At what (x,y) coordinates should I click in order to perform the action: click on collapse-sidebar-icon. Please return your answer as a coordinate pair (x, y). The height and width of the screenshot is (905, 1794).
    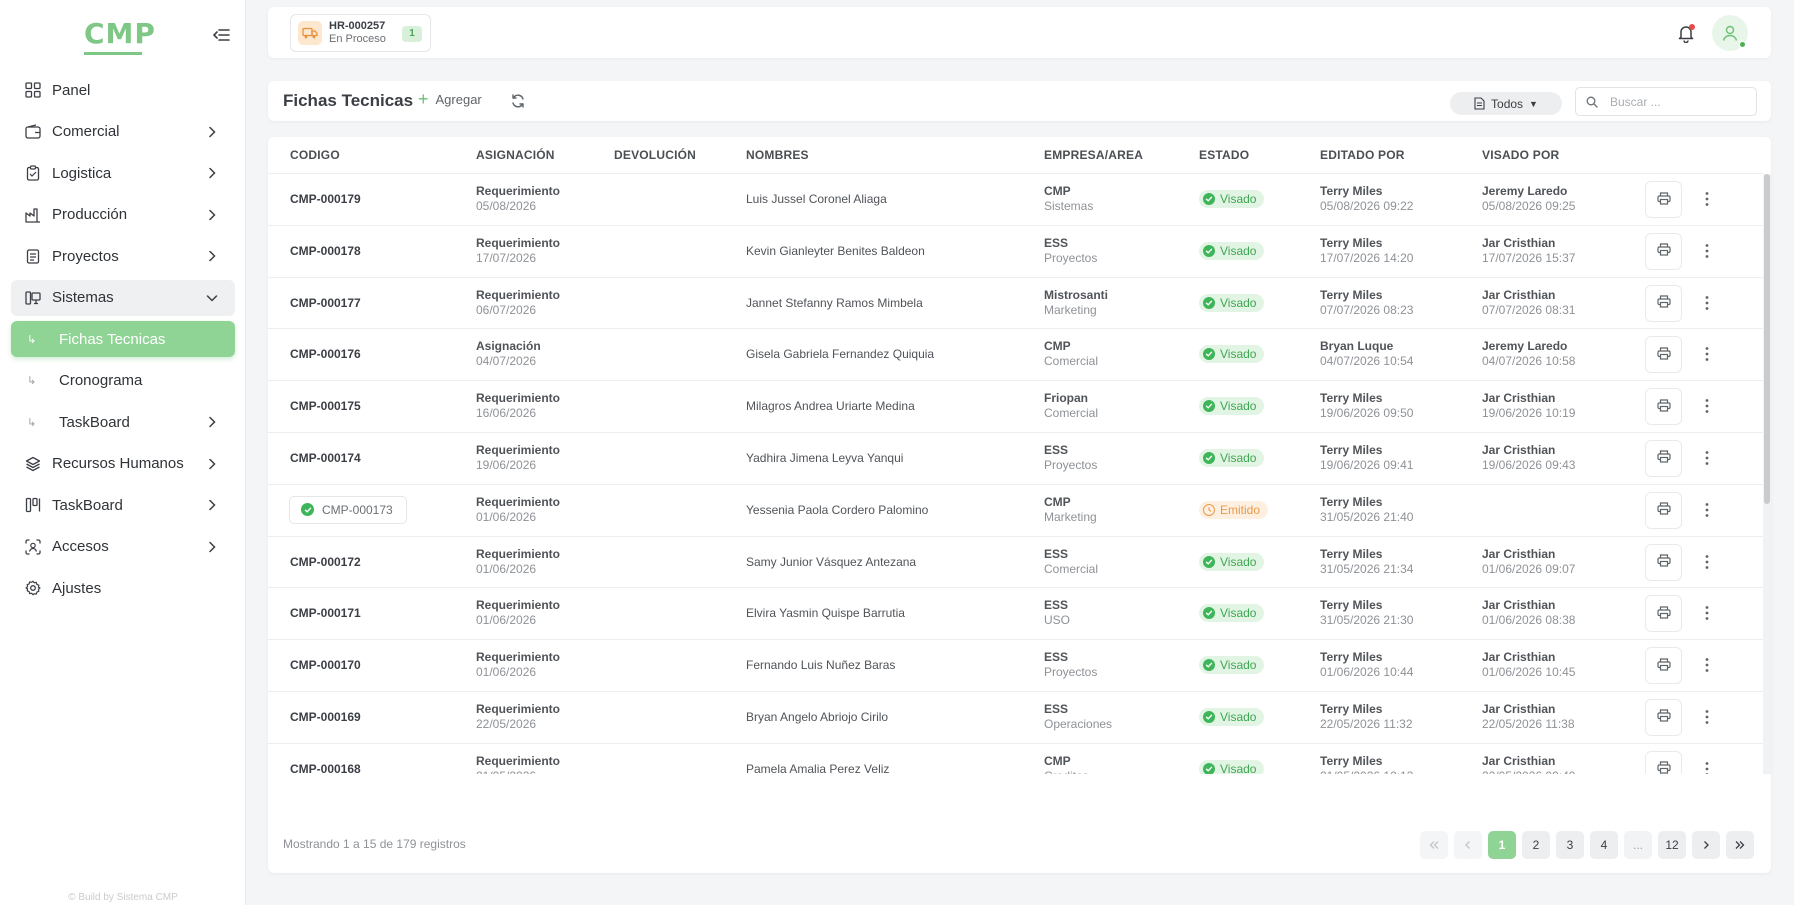
    Looking at the image, I should click on (222, 36).